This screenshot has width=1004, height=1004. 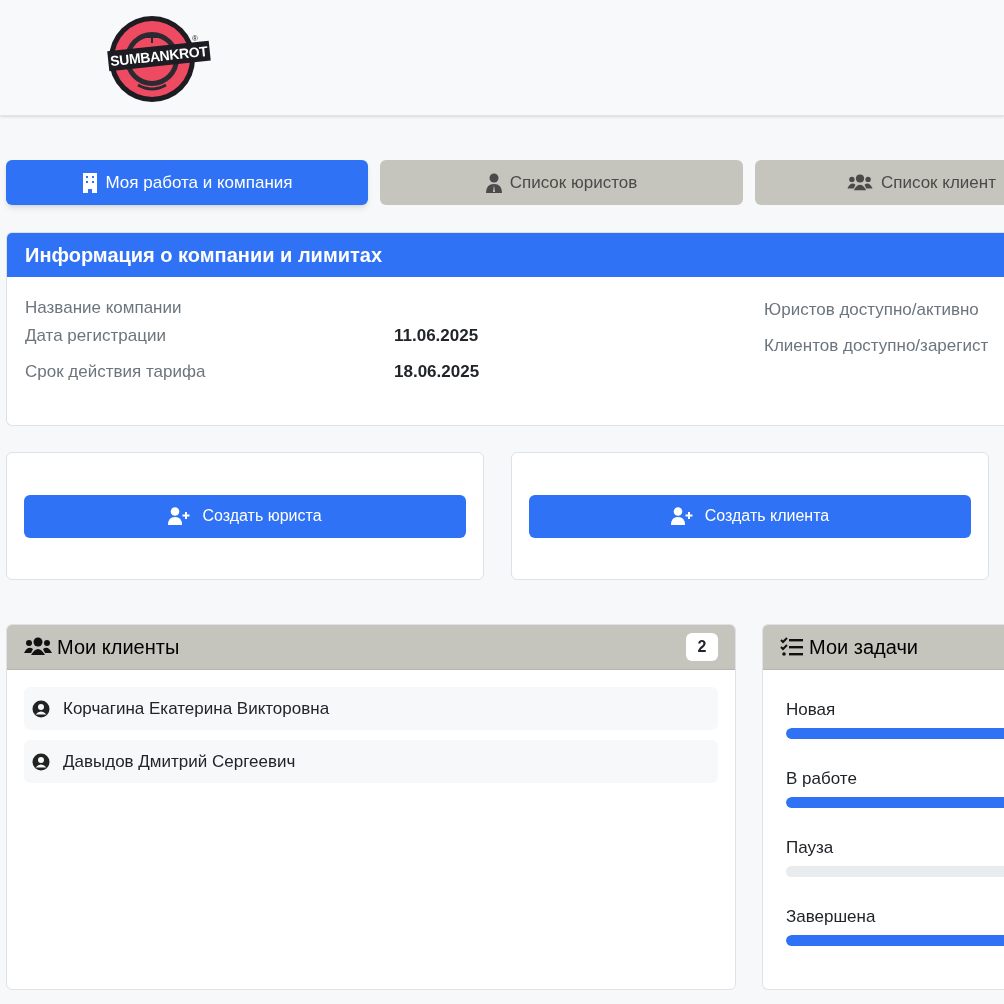 I want to click on card-title: Информация о компании и лимитах, so click(x=203, y=255).